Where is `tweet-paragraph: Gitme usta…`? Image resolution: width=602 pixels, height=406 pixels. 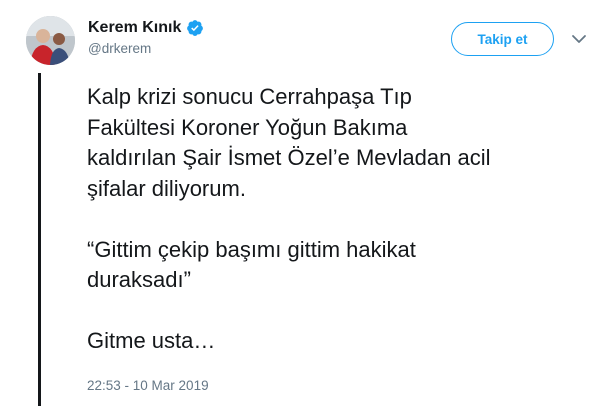 tweet-paragraph: Gitme usta… is located at coordinates (151, 340).